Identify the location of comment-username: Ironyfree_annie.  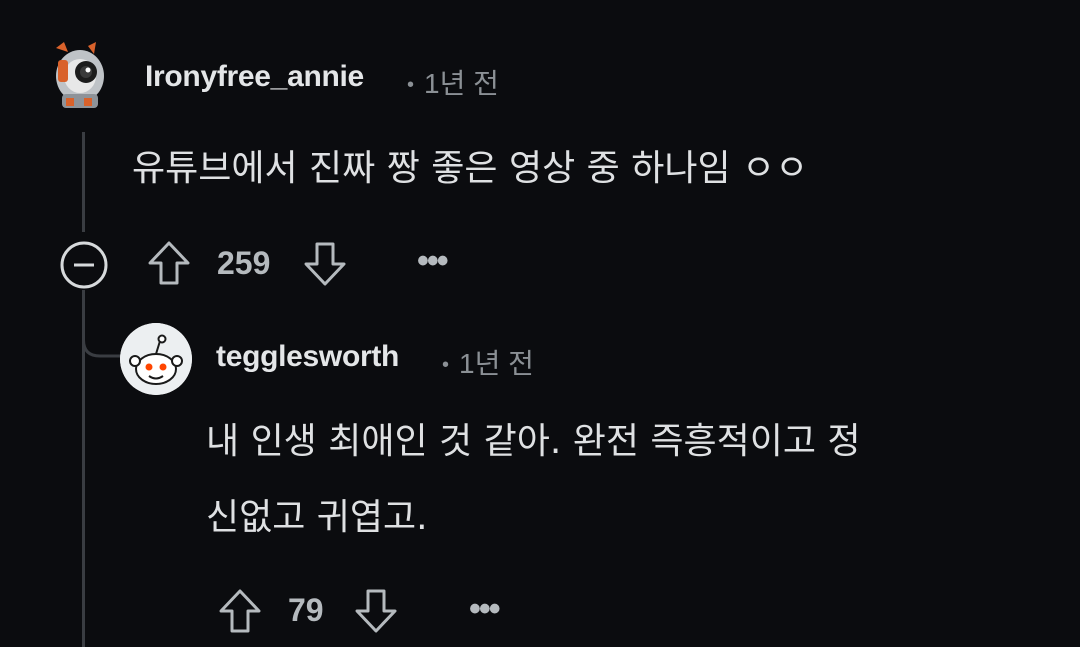
(254, 77).